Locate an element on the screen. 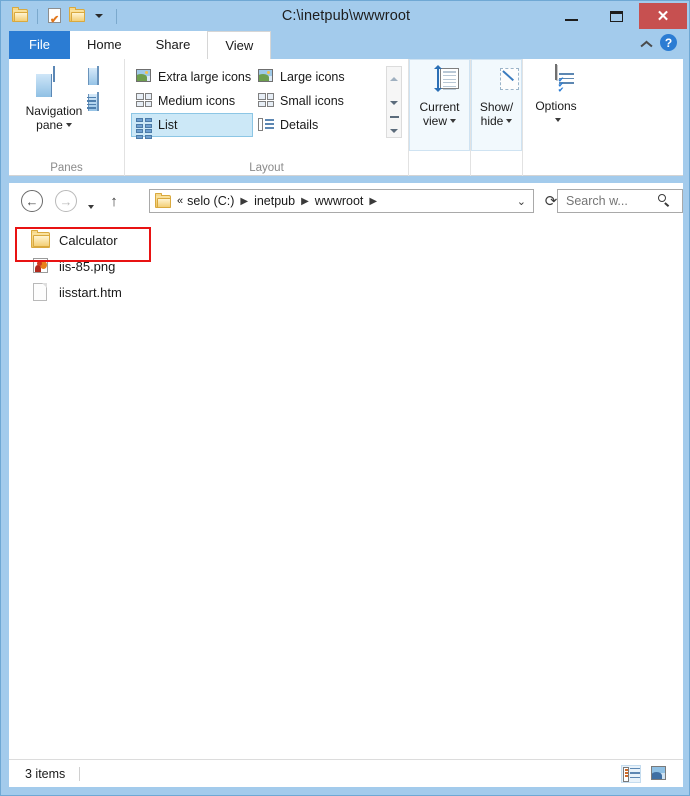 The height and width of the screenshot is (796, 690). breadcrumb-item-inetpub: inetpub is located at coordinates (274, 201).